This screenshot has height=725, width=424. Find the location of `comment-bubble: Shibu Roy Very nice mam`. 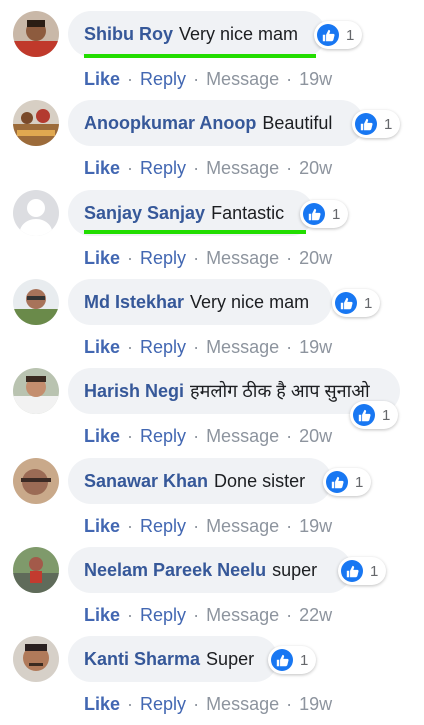

comment-bubble: Shibu Roy Very nice mam is located at coordinates (197, 34).